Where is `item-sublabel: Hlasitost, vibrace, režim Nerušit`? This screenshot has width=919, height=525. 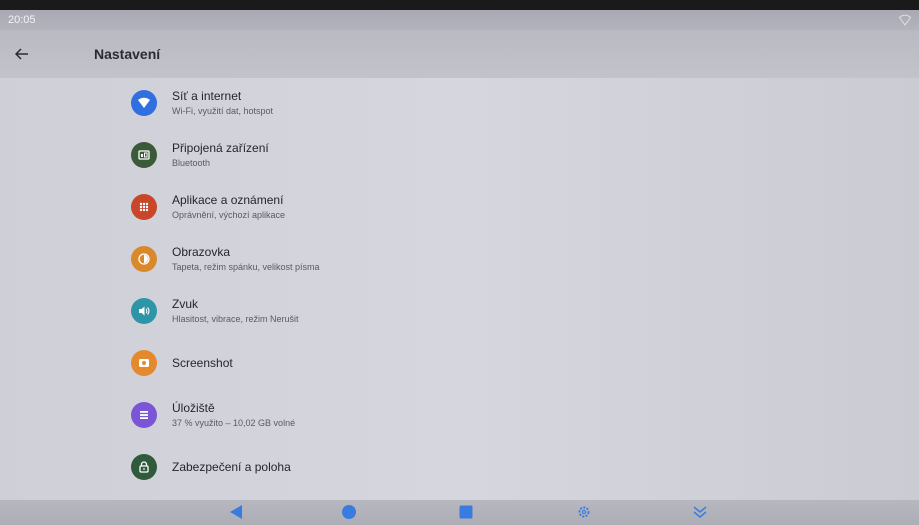 item-sublabel: Hlasitost, vibrace, režim Nerušit is located at coordinates (235, 318).